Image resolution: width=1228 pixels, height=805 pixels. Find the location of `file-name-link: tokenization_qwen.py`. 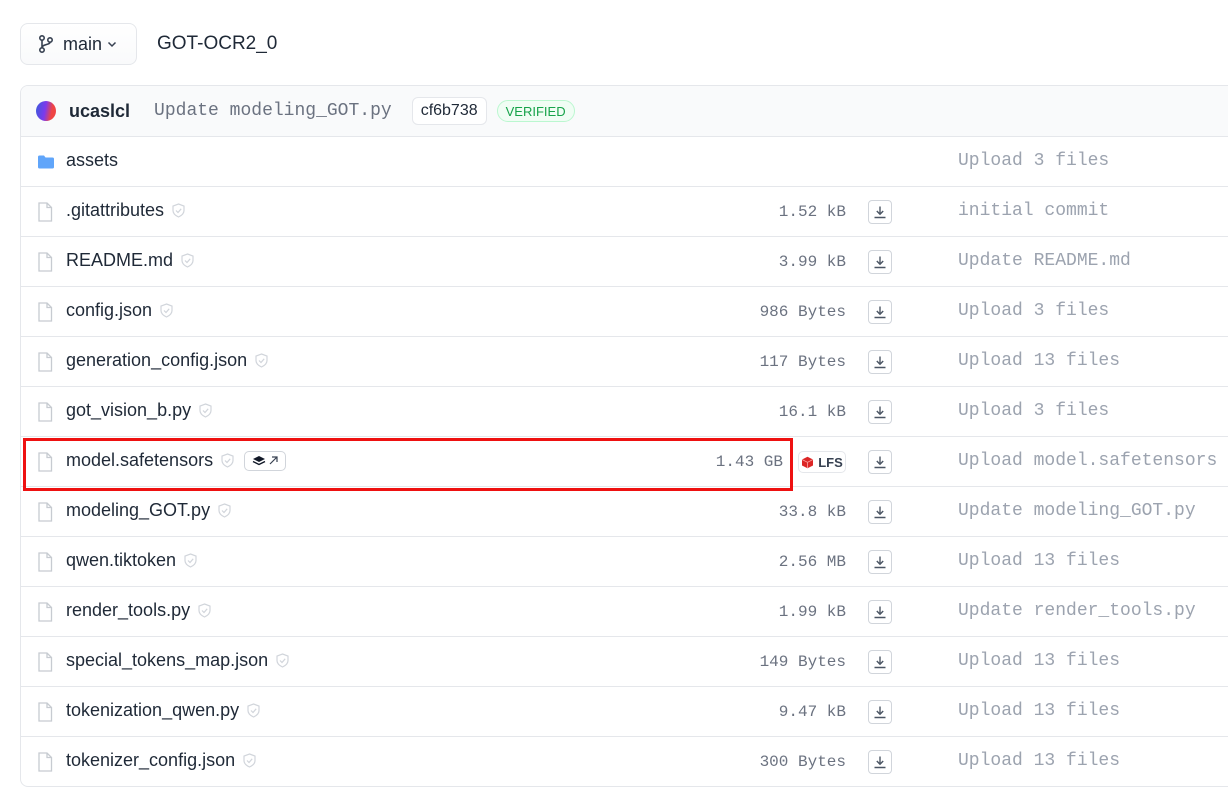

file-name-link: tokenization_qwen.py is located at coordinates (152, 710).